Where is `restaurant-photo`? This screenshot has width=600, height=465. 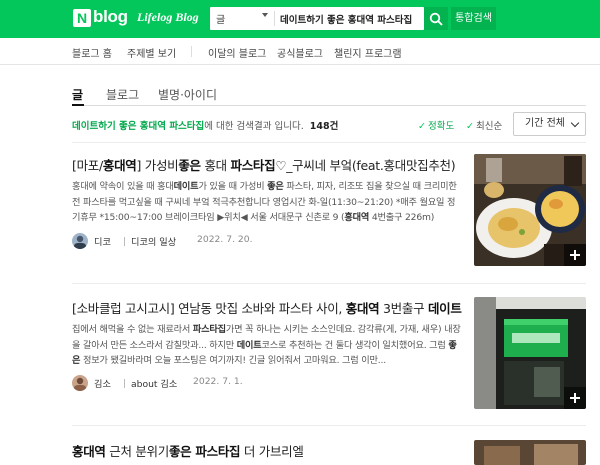
restaurant-photo is located at coordinates (530, 452).